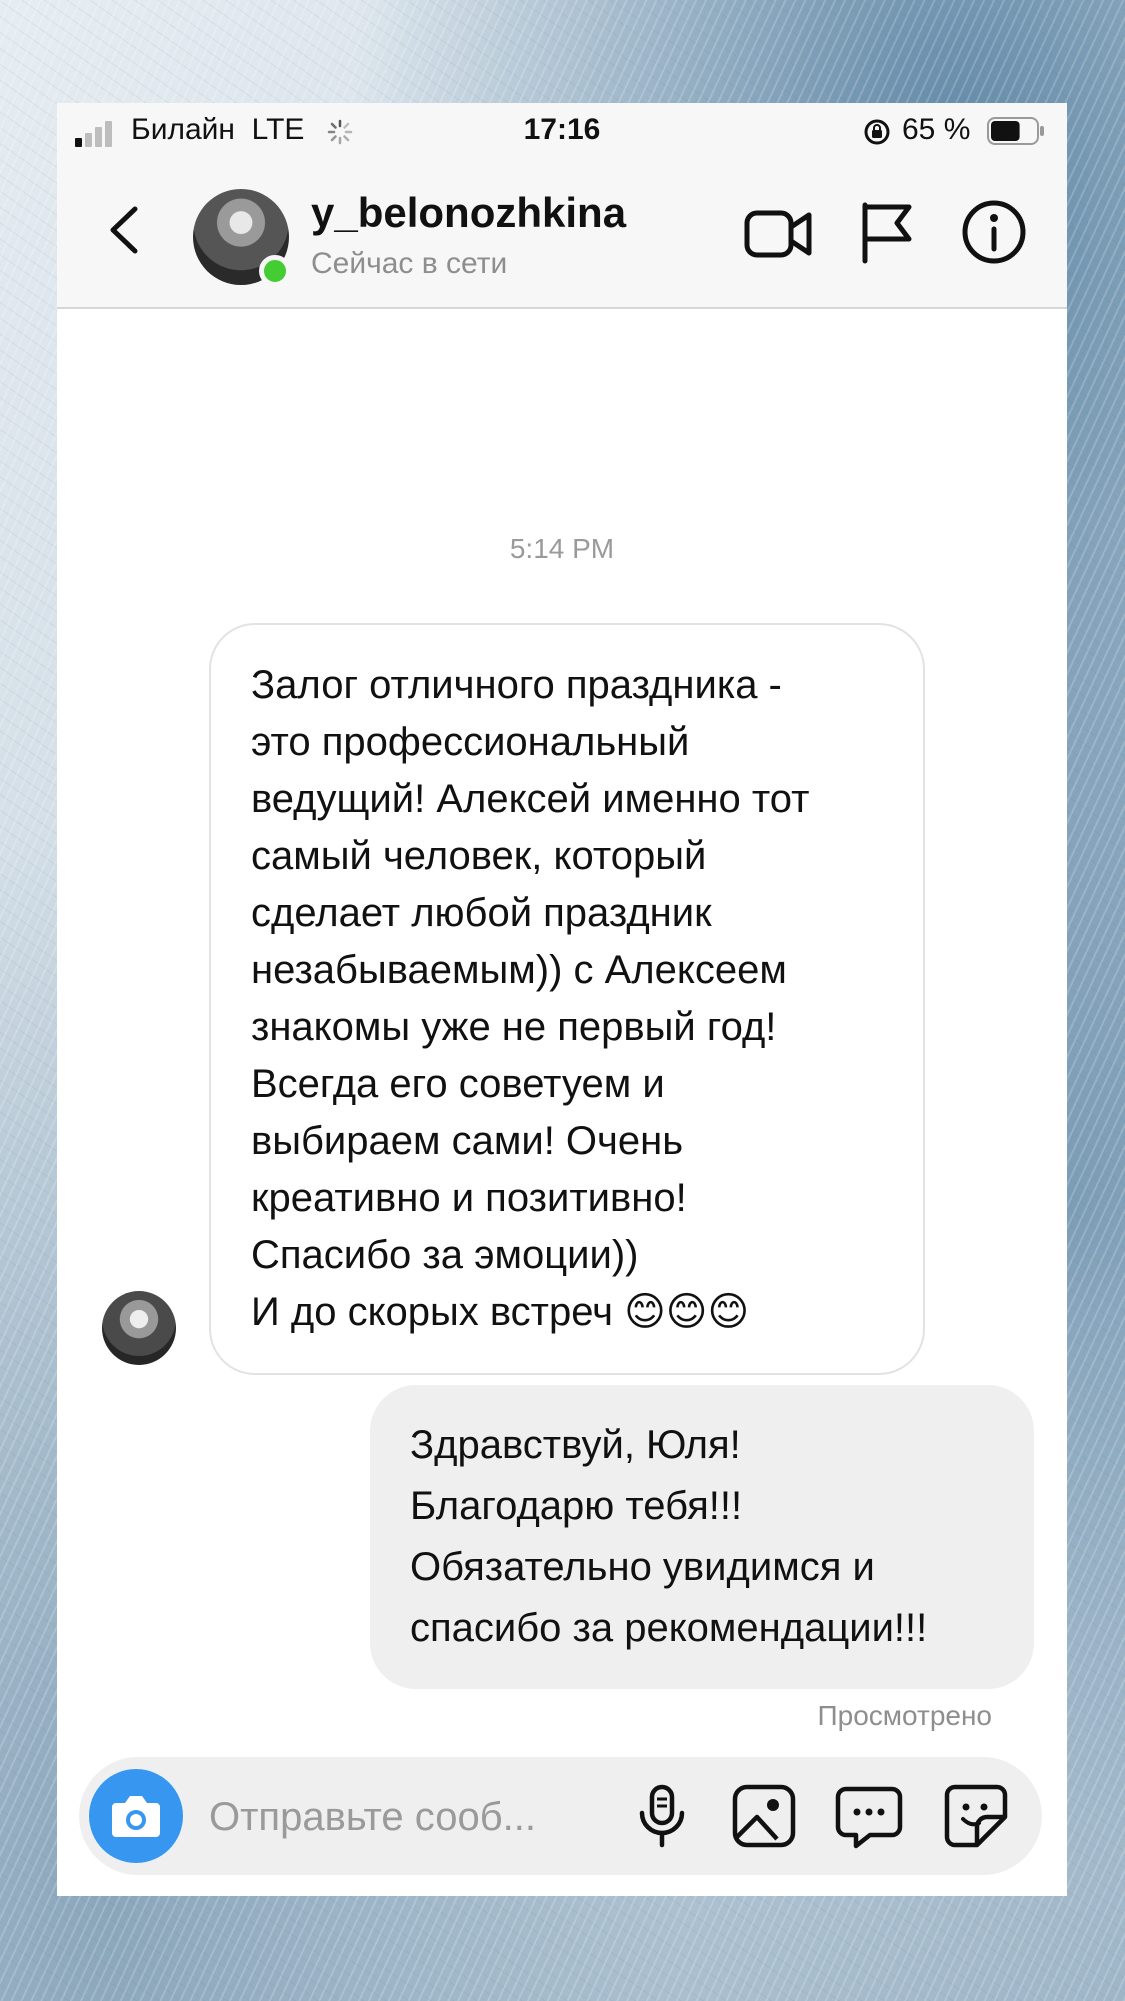  I want to click on microphone-icon, so click(662, 1816).